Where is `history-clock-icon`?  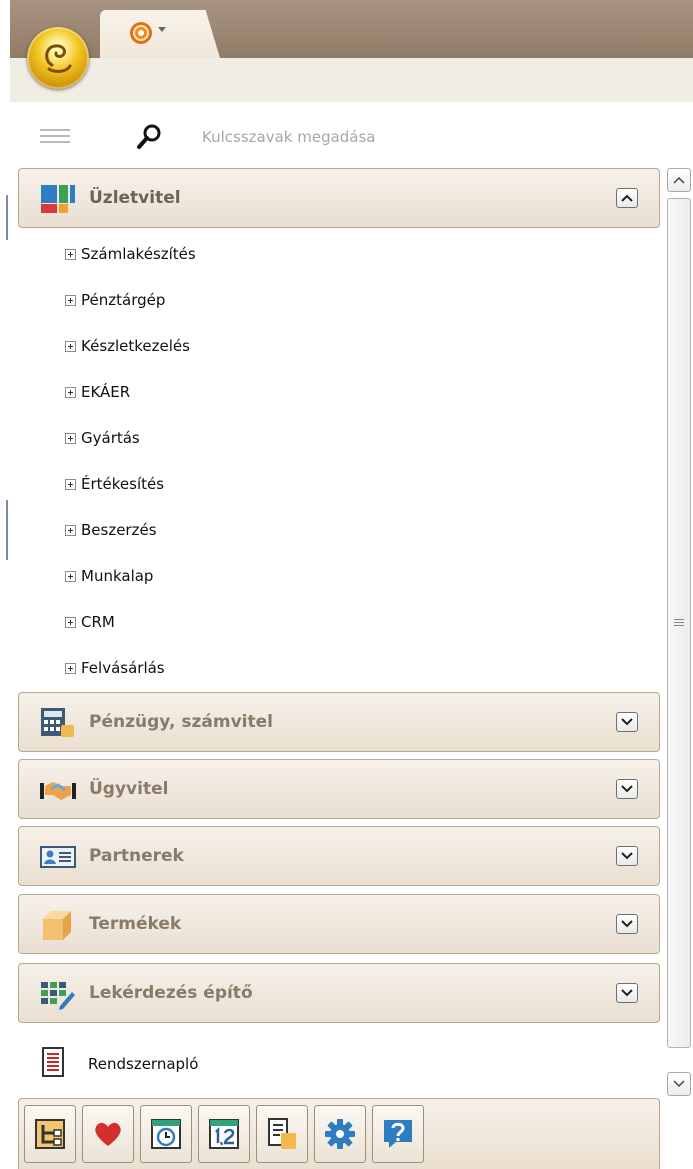
history-clock-icon is located at coordinates (166, 1134).